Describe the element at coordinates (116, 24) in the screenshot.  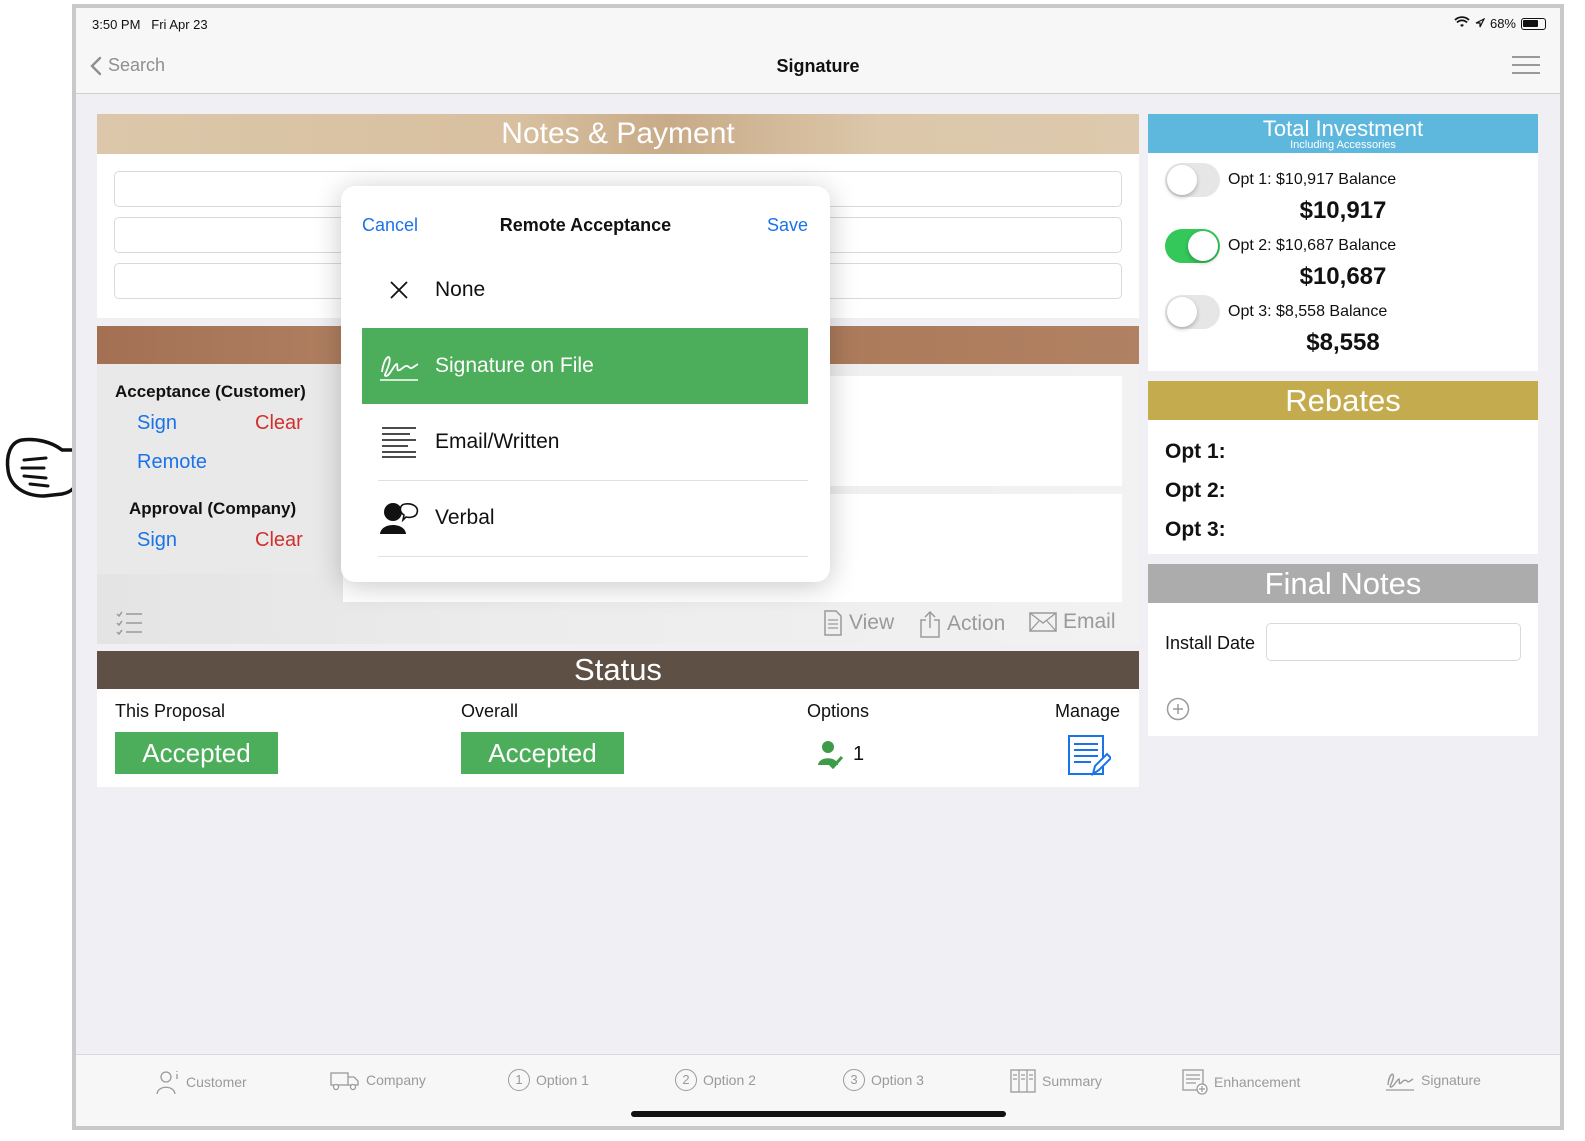
I see `status-time: 3:50 PM` at that location.